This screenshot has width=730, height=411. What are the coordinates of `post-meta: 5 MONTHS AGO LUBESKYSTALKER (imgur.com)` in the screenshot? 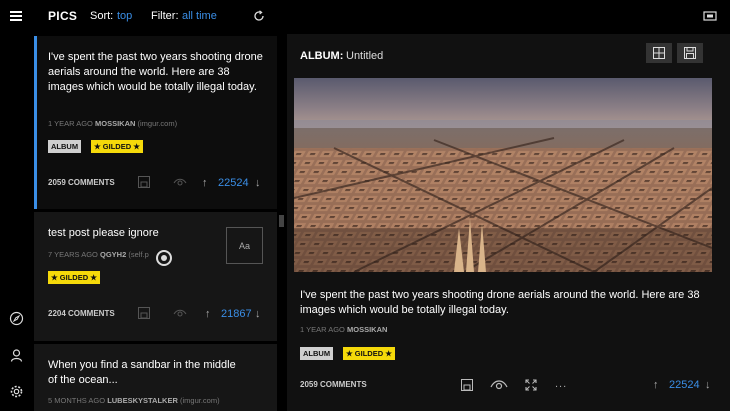 It's located at (134, 400).